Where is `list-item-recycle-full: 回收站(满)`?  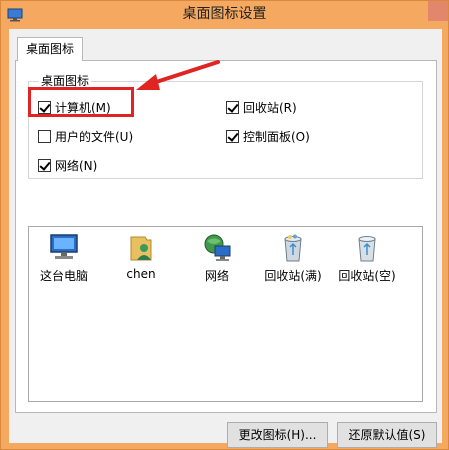 list-item-recycle-full: 回收站(满) is located at coordinates (293, 258).